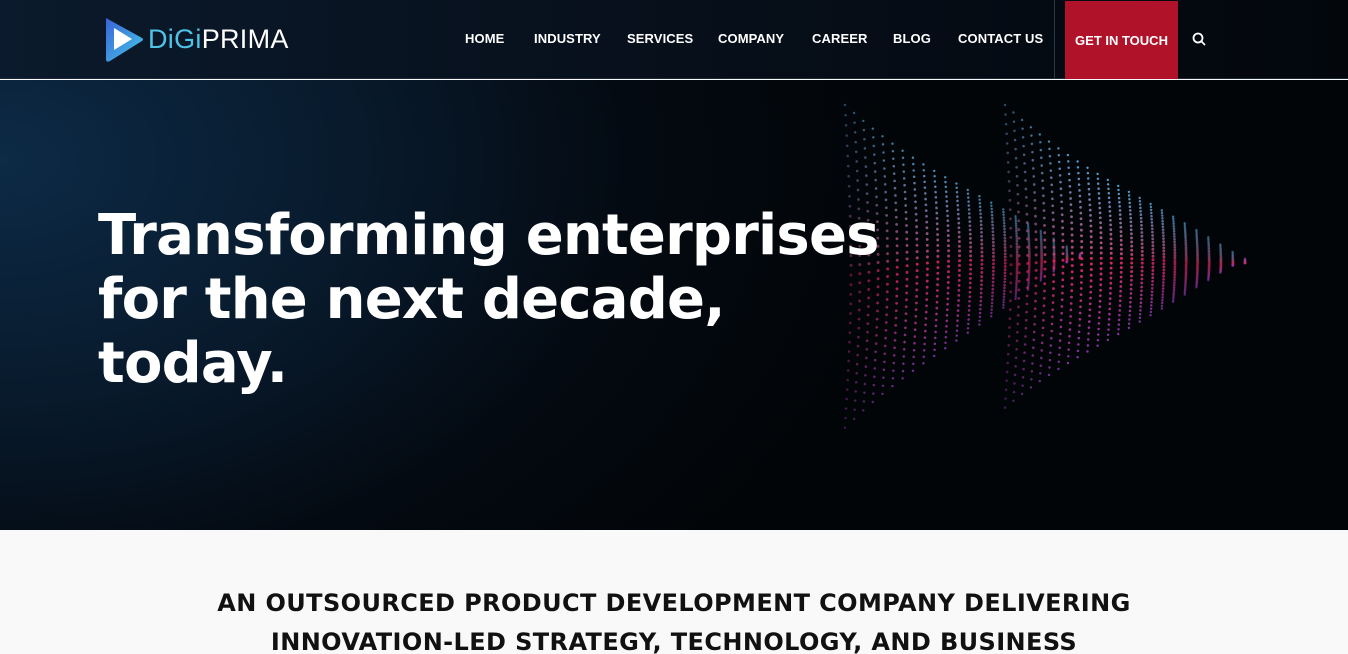  Describe the element at coordinates (1121, 40) in the screenshot. I see `get-in-touch-button: GET IN TOUCH` at that location.